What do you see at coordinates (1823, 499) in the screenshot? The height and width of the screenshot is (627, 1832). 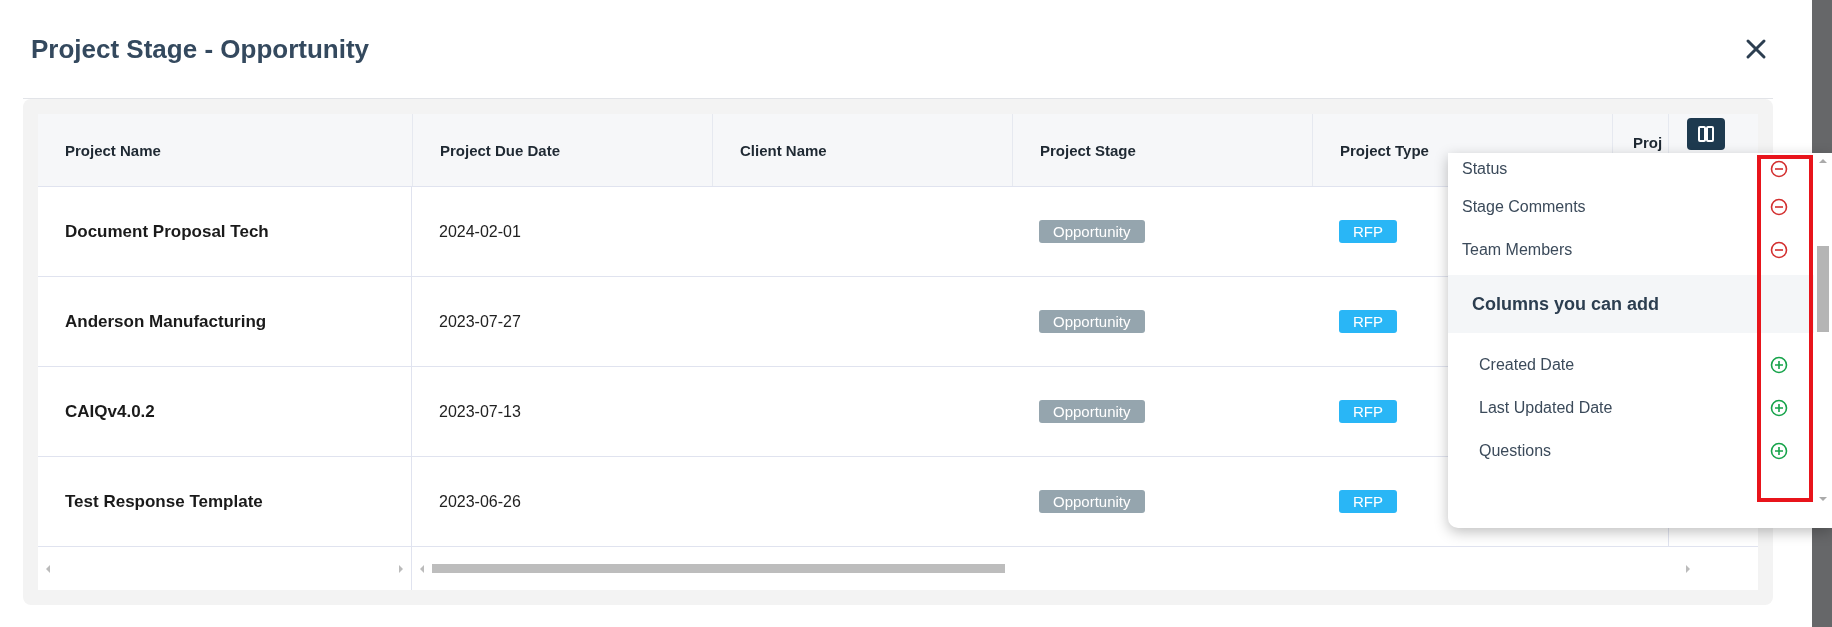 I see `scroll-down-icon` at bounding box center [1823, 499].